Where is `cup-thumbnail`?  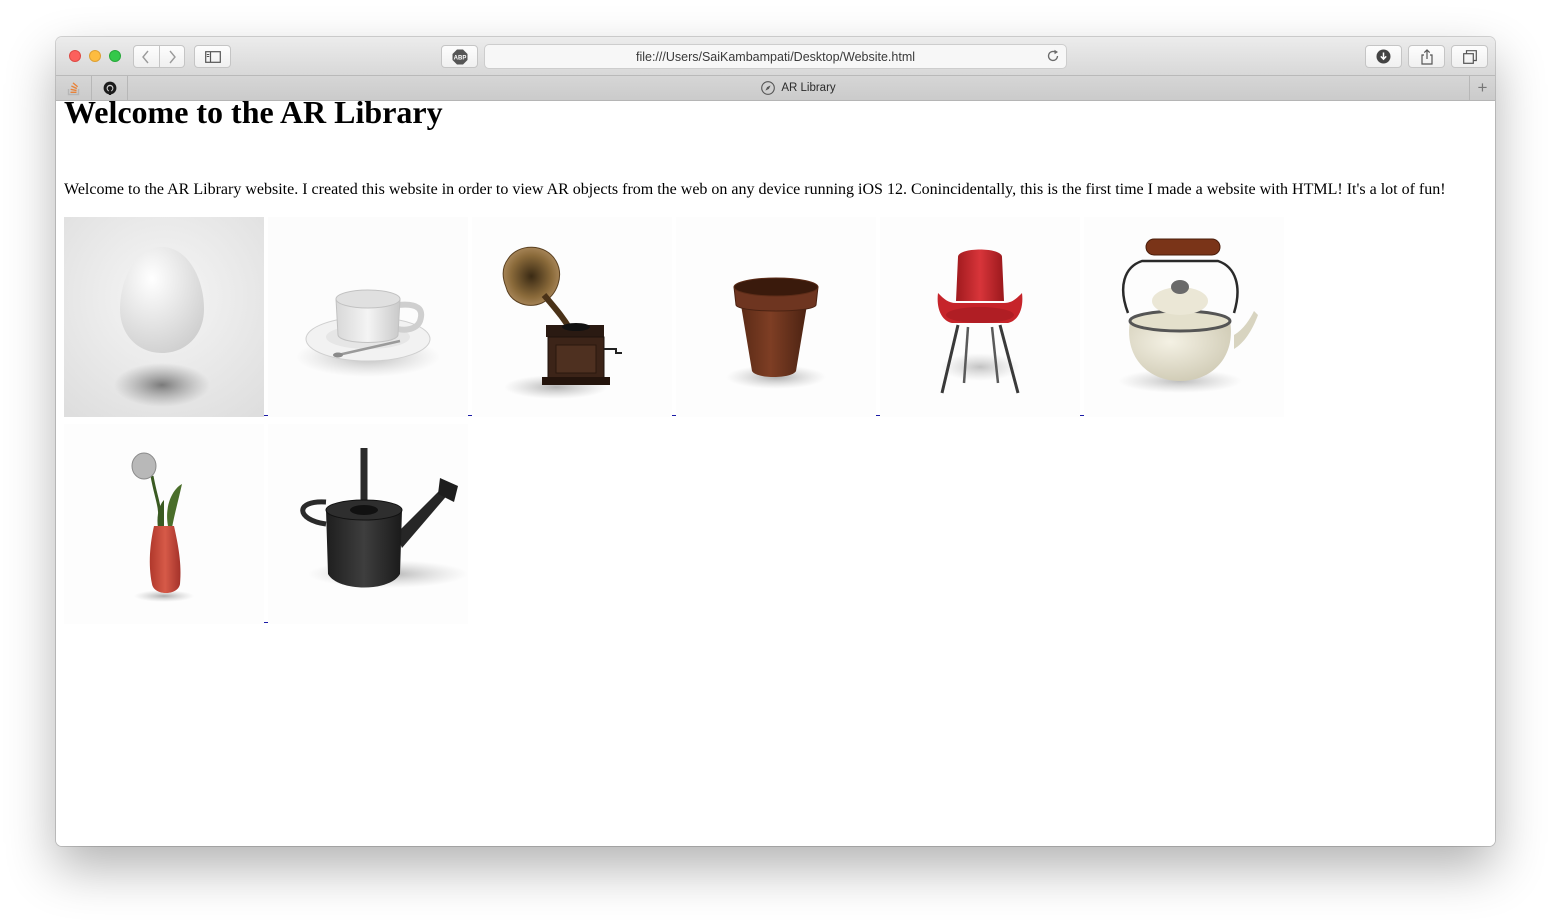 cup-thumbnail is located at coordinates (368, 317).